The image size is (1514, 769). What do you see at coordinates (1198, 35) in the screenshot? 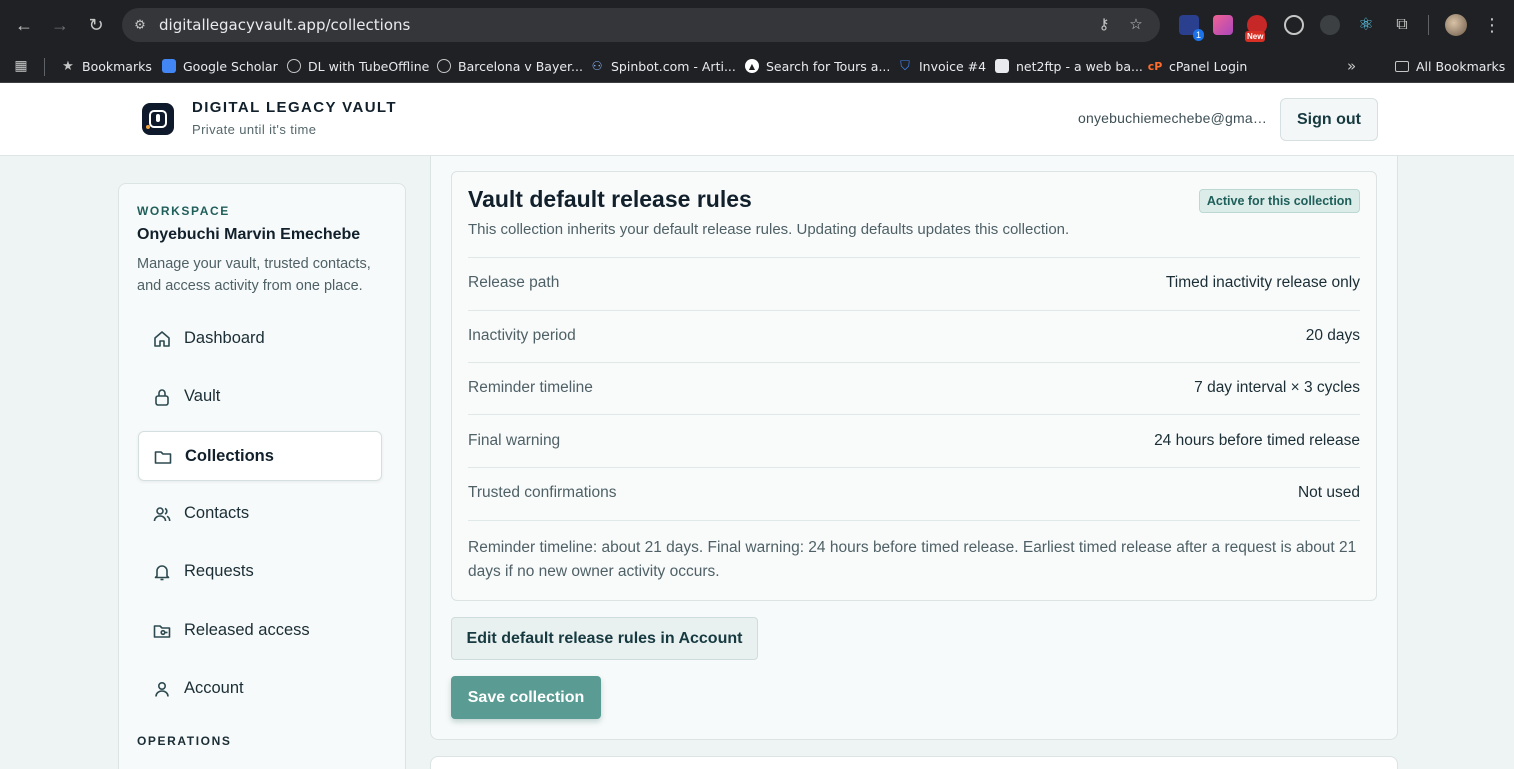
I see `extension-badge-count: 1` at bounding box center [1198, 35].